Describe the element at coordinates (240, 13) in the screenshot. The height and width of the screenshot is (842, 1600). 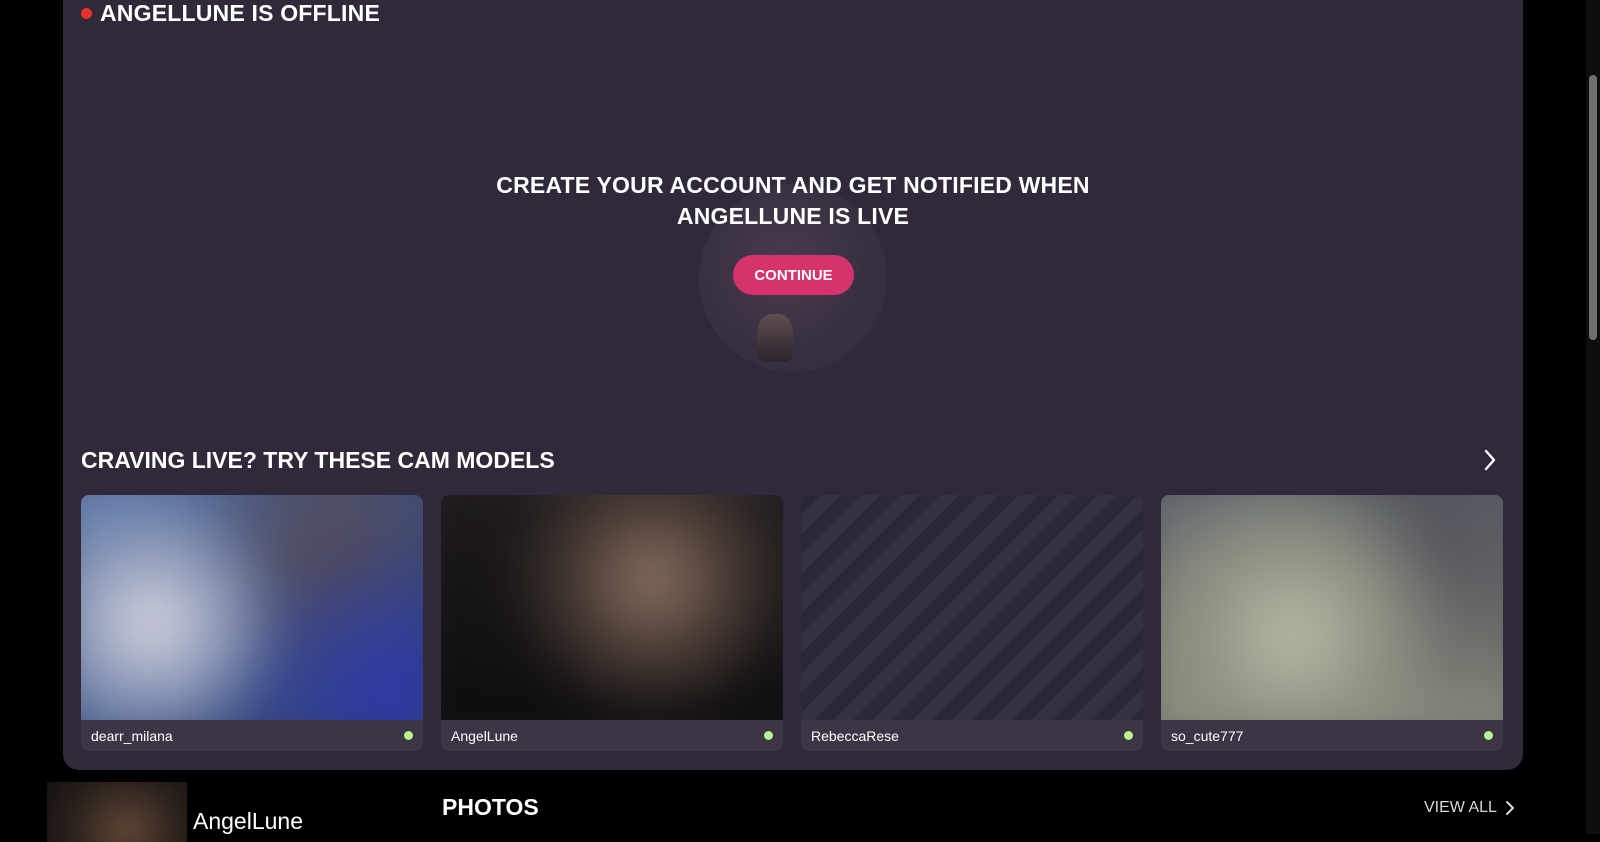
I see `offline-status-text: ANGELLUNE IS OFFLINE` at that location.